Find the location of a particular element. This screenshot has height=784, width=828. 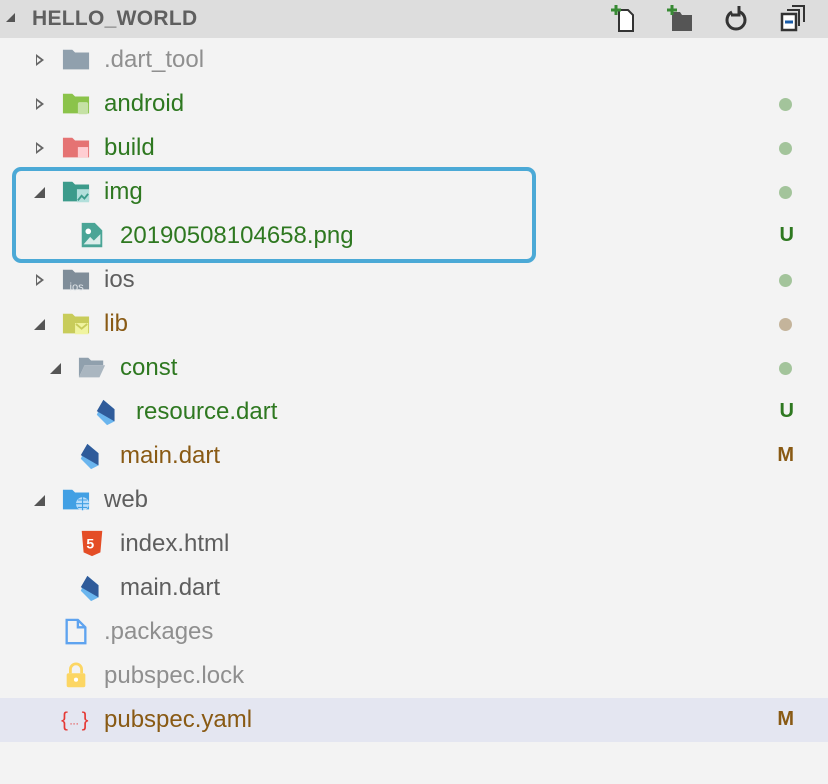

tree-item: {}... pubspec.yaml M is located at coordinates (414, 720).